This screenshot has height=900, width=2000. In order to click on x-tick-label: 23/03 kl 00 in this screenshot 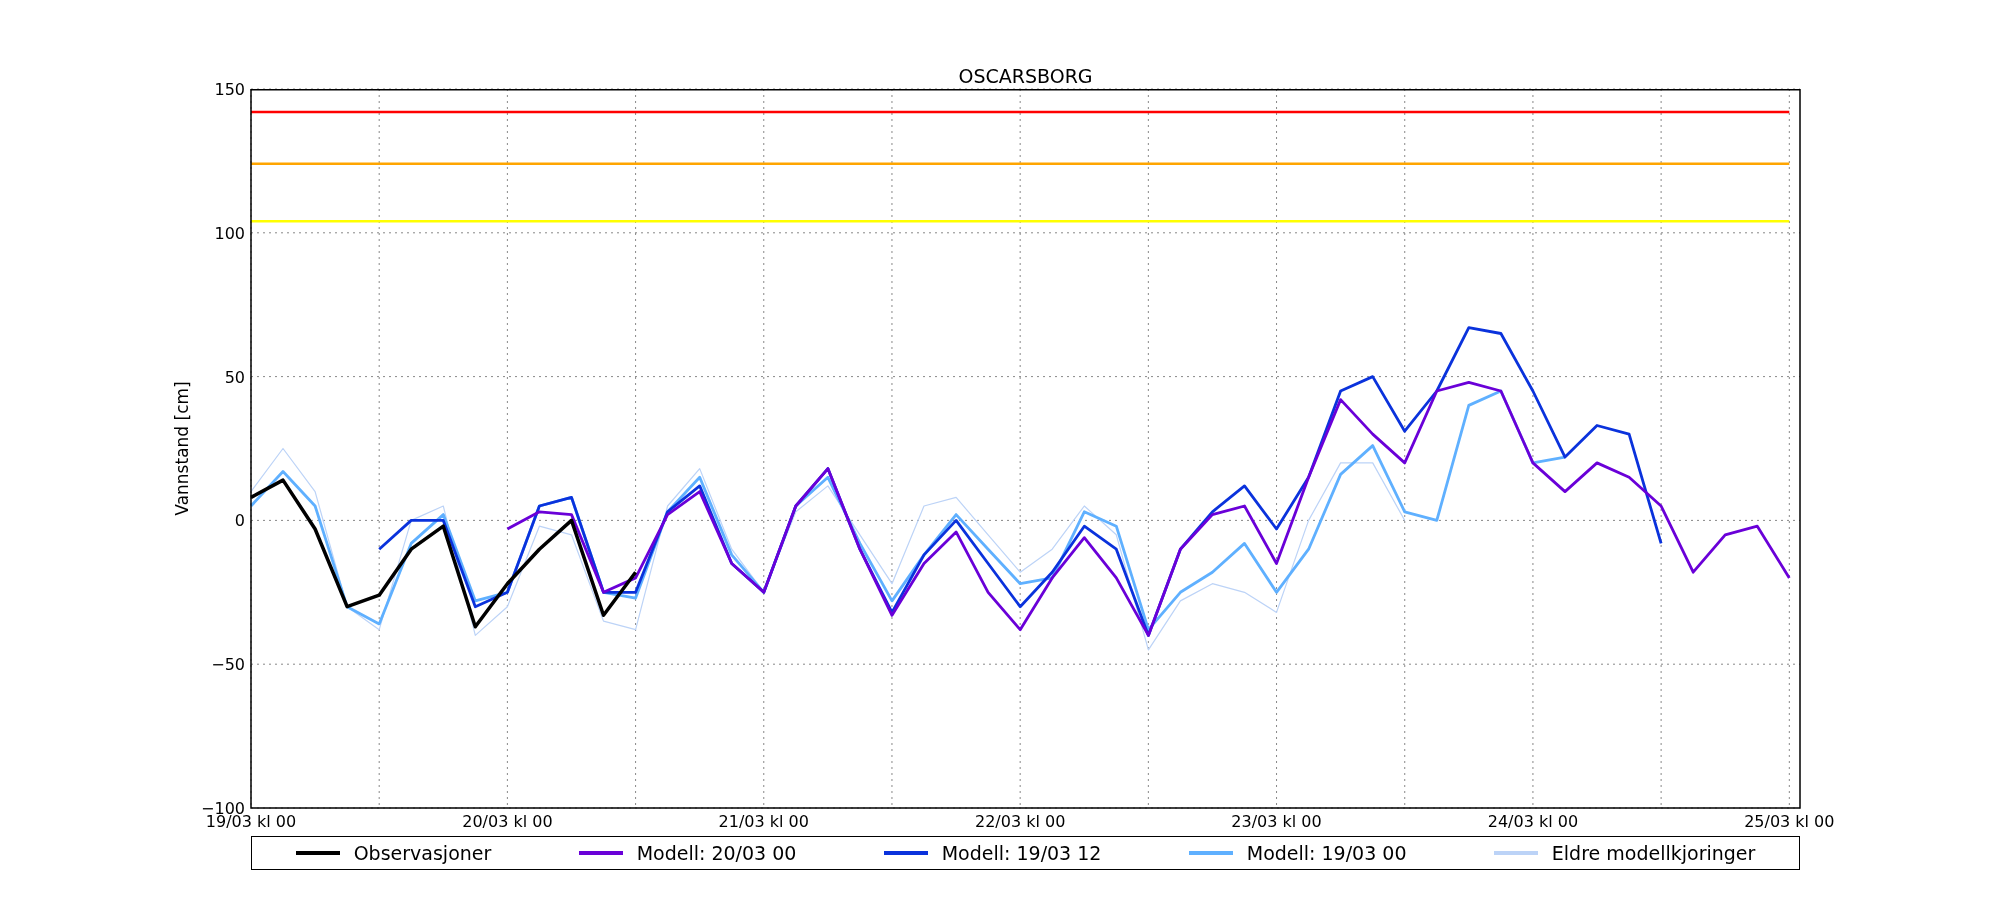, I will do `click(1276, 821)`.